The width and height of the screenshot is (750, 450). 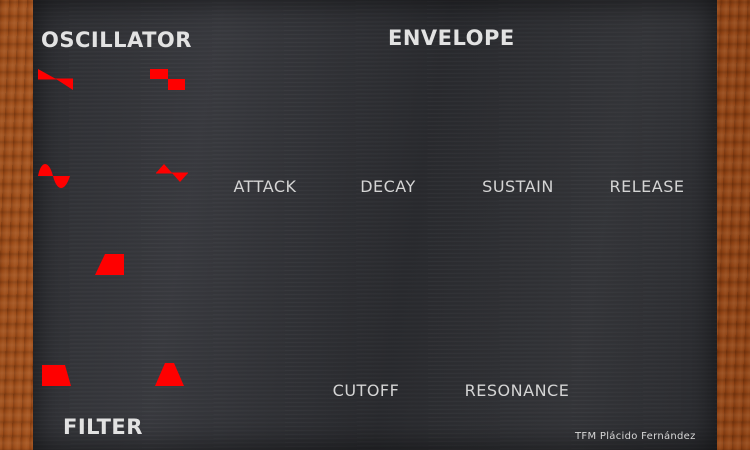 What do you see at coordinates (517, 390) in the screenshot?
I see `resonance-control: RESONANCE` at bounding box center [517, 390].